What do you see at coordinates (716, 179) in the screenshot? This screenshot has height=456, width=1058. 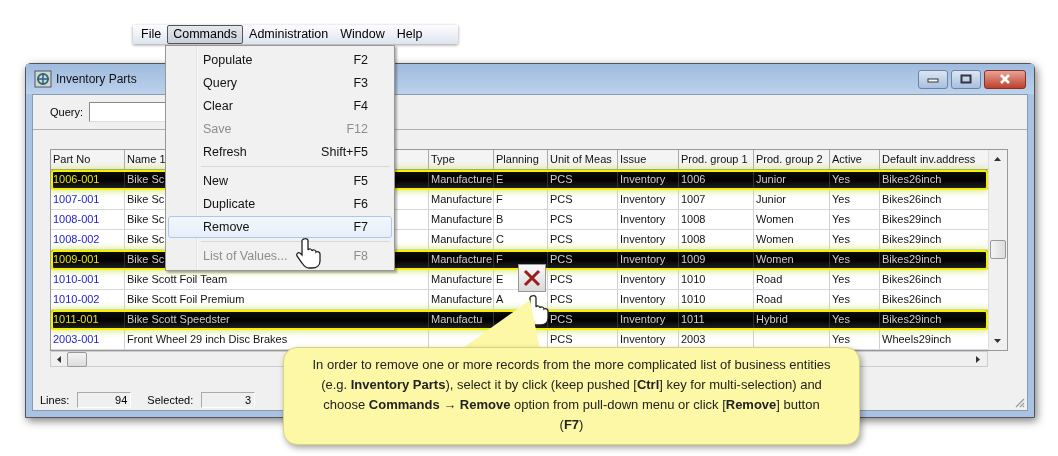 I see `table-cell: 1006` at bounding box center [716, 179].